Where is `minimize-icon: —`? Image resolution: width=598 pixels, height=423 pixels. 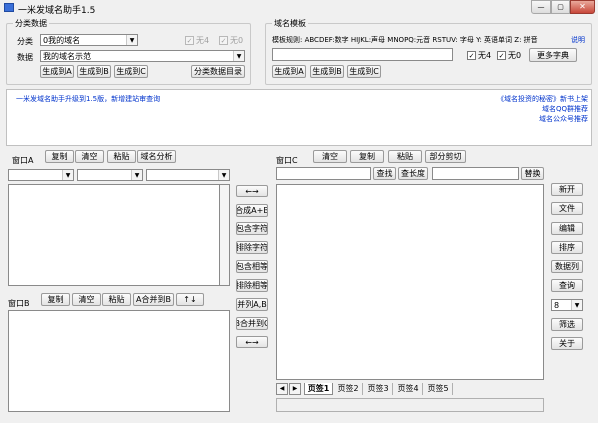
minimize-icon: — is located at coordinates (541, 7).